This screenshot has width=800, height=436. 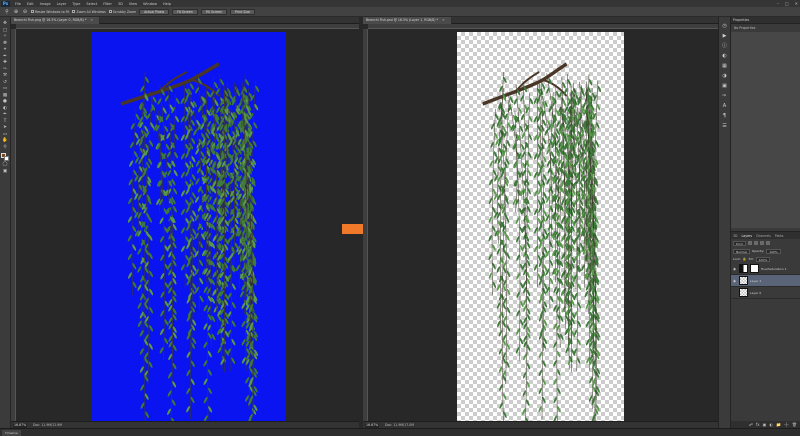 I want to click on fill-screen-button: Fill Screen, so click(x=214, y=11).